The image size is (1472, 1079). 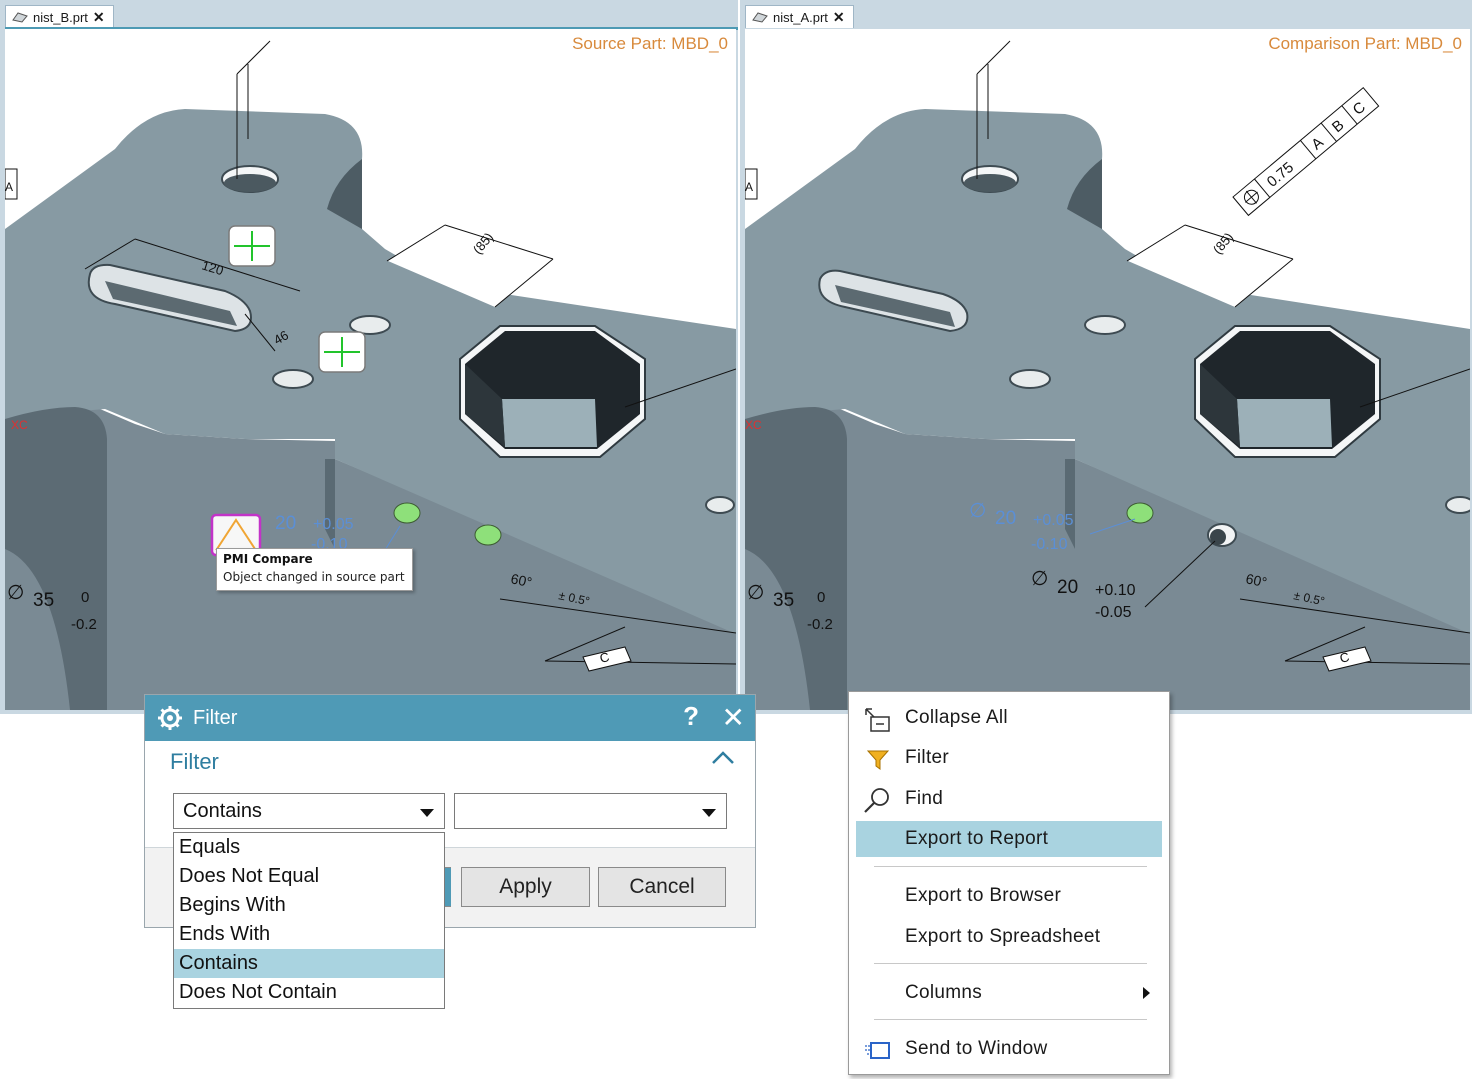 What do you see at coordinates (662, 887) in the screenshot?
I see `cancel-button: Cancel` at bounding box center [662, 887].